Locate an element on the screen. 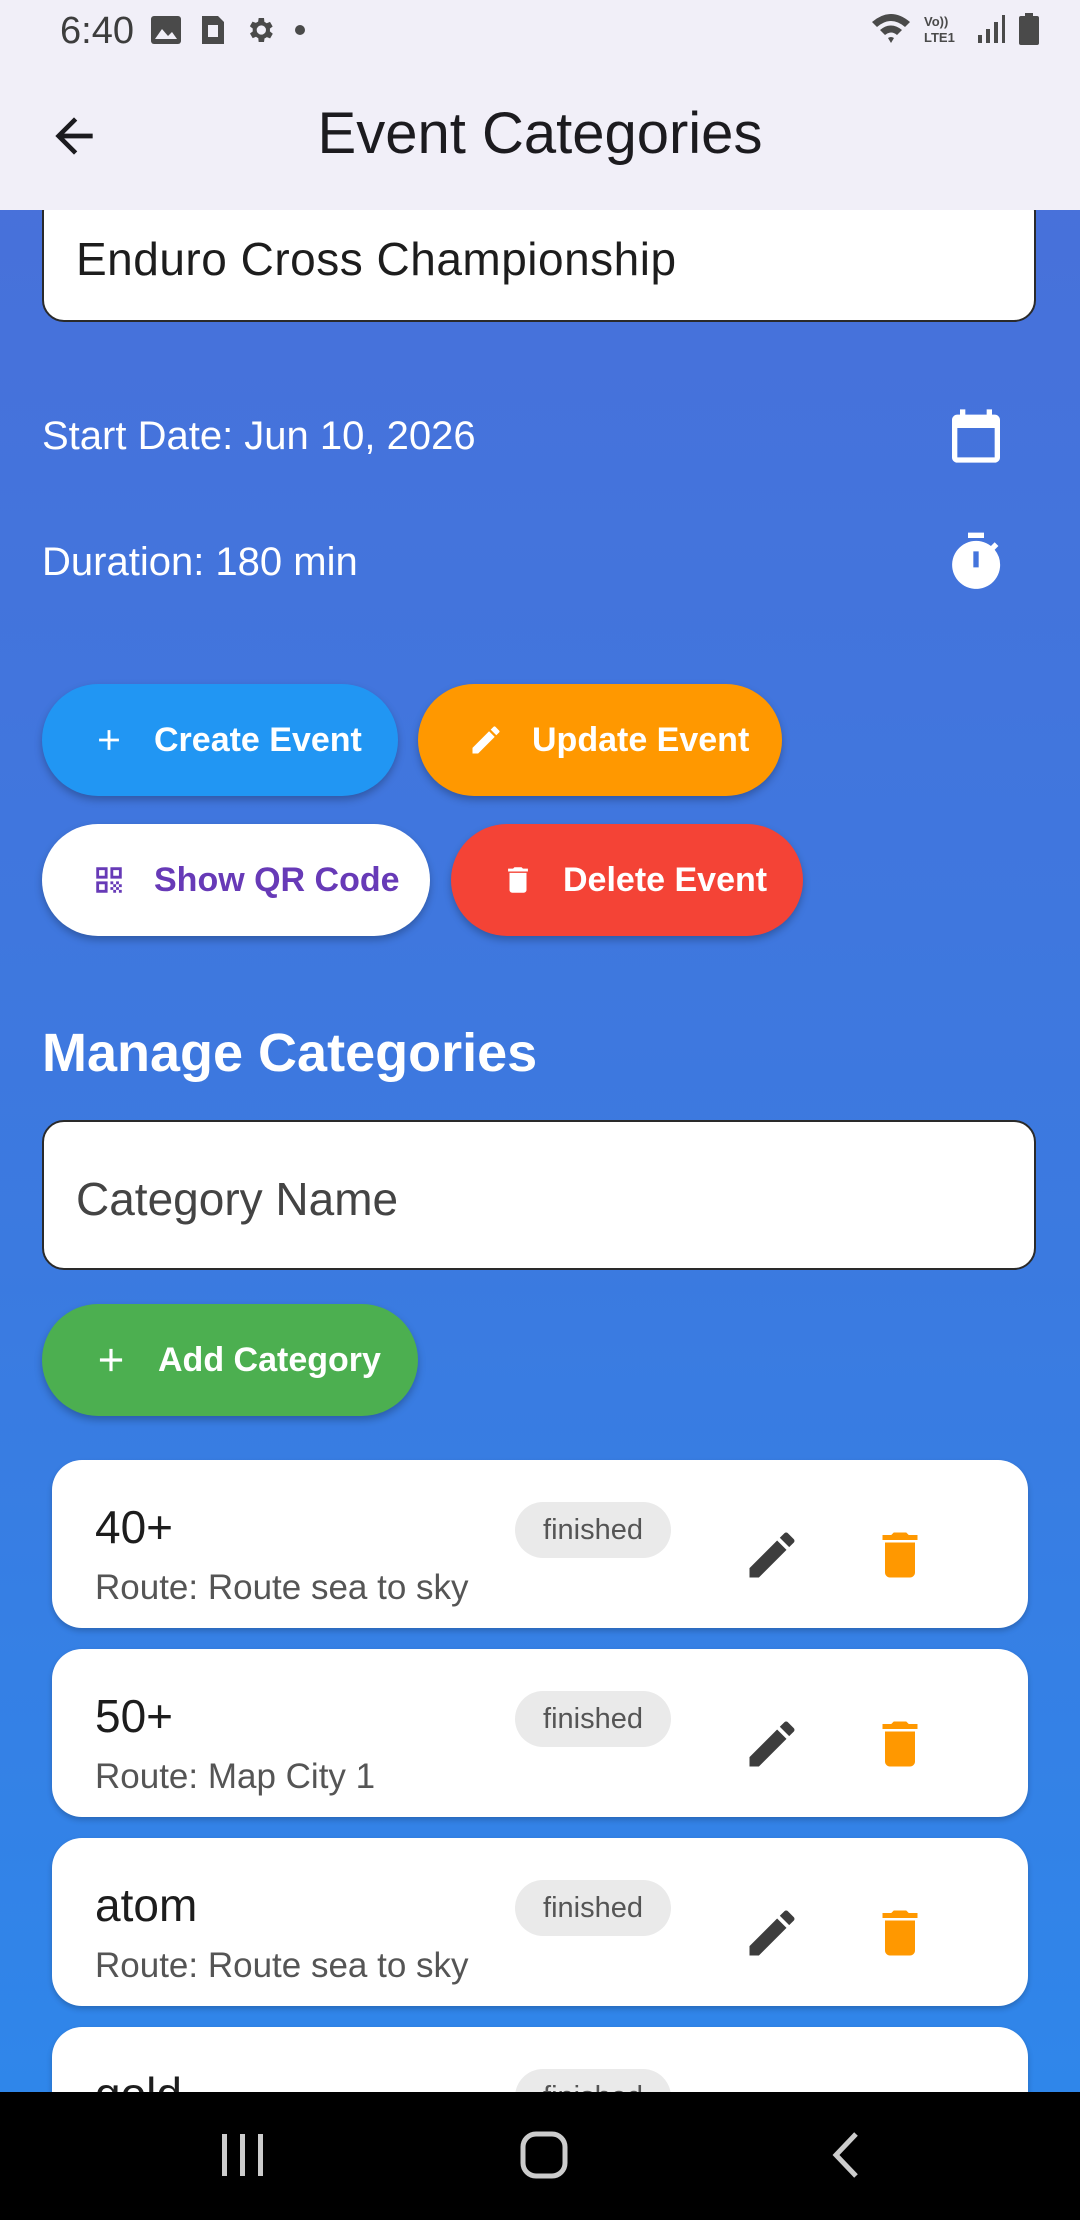 This screenshot has height=2220, width=1080. svg-text: LTE1 is located at coordinates (939, 37).